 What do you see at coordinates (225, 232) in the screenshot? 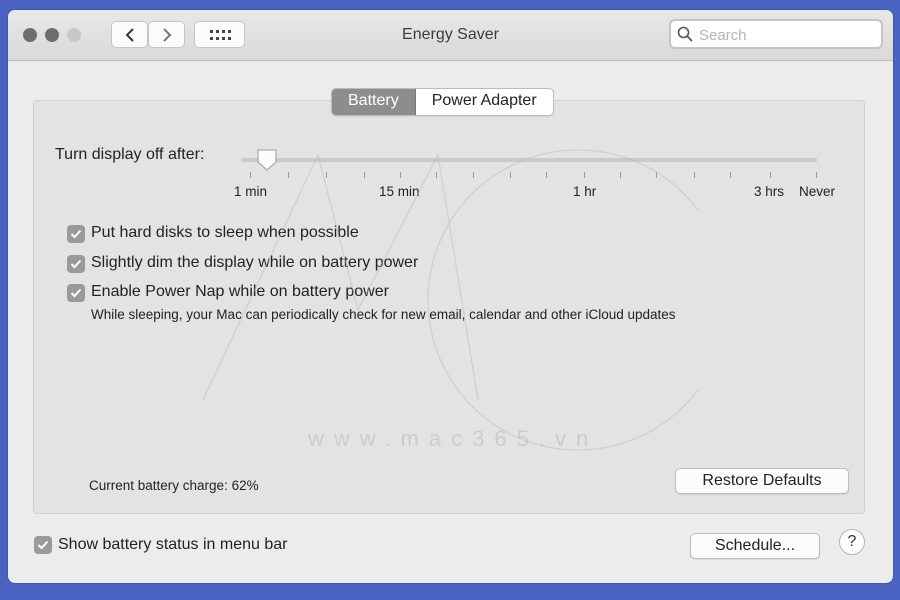
I see `hard-disk-sleep-label: Put hard disks to sleep when possible` at bounding box center [225, 232].